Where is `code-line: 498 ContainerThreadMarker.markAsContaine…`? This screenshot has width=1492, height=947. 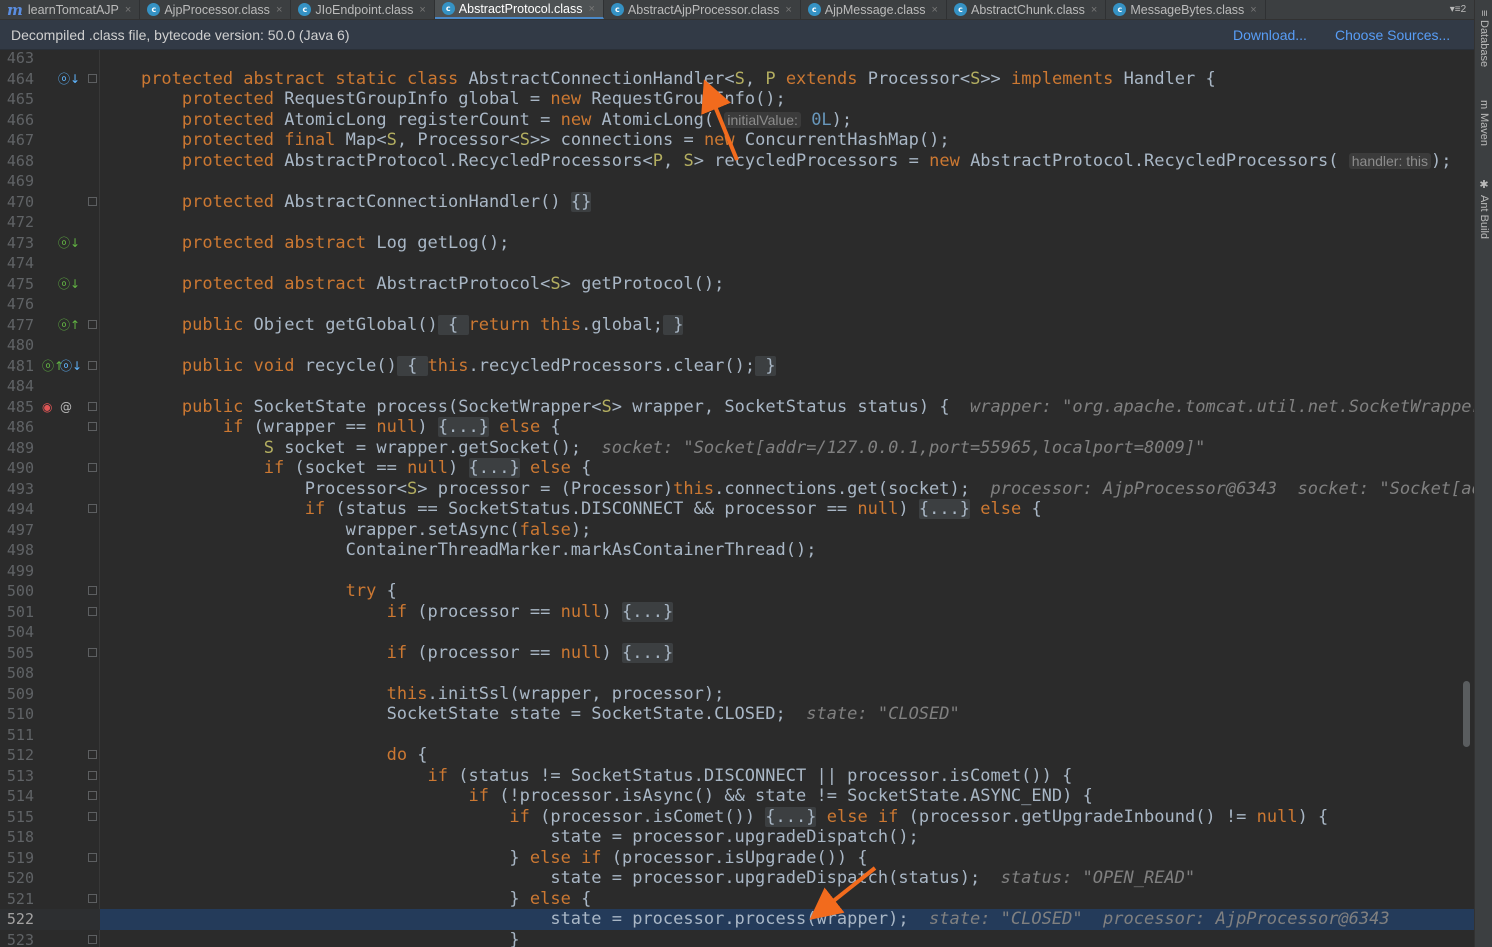 code-line: 498 ContainerThreadMarker.markAsContaine… is located at coordinates (737, 550).